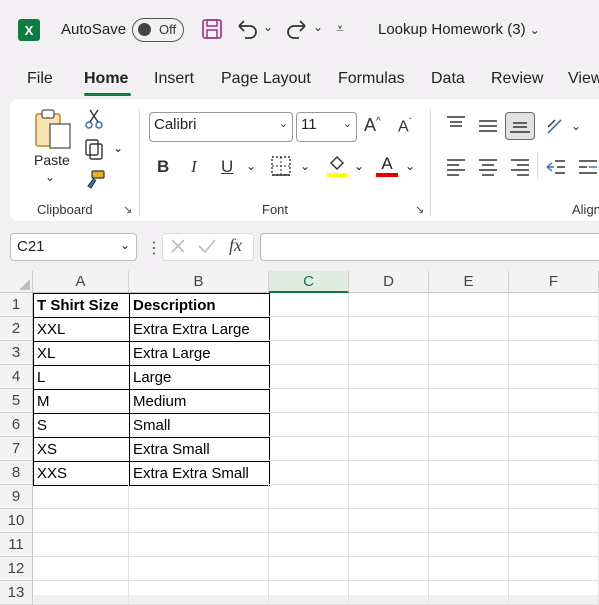  Describe the element at coordinates (469, 305) in the screenshot. I see `cell-e1` at that location.